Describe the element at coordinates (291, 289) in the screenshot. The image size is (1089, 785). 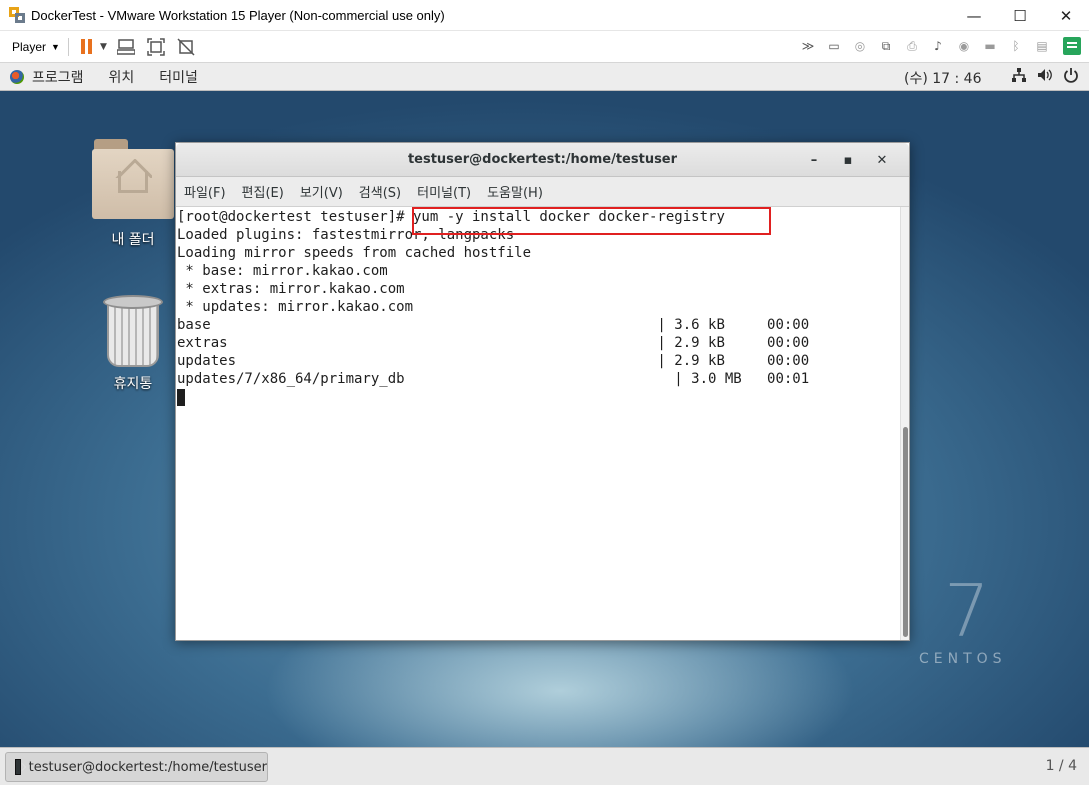
I see `terminal-line: * extras: mirror.kakao.com` at that location.